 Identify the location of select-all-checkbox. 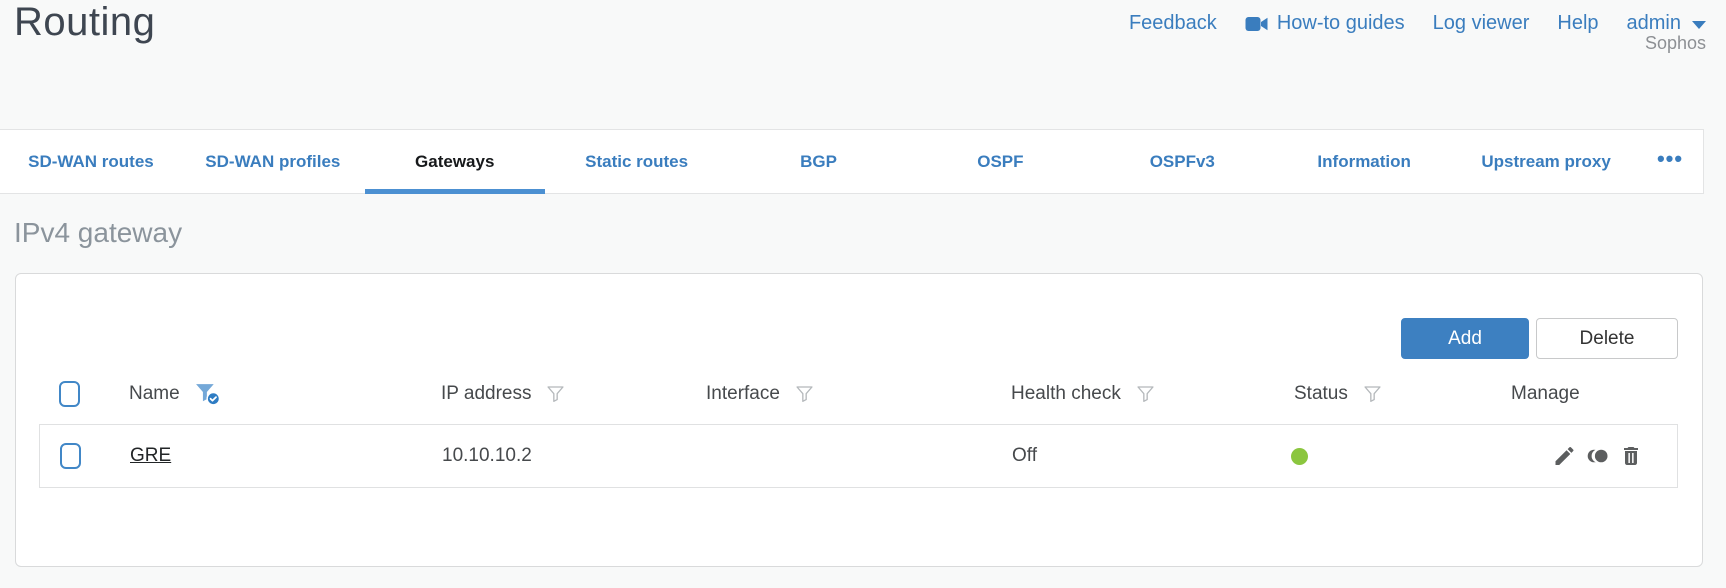
(69, 393).